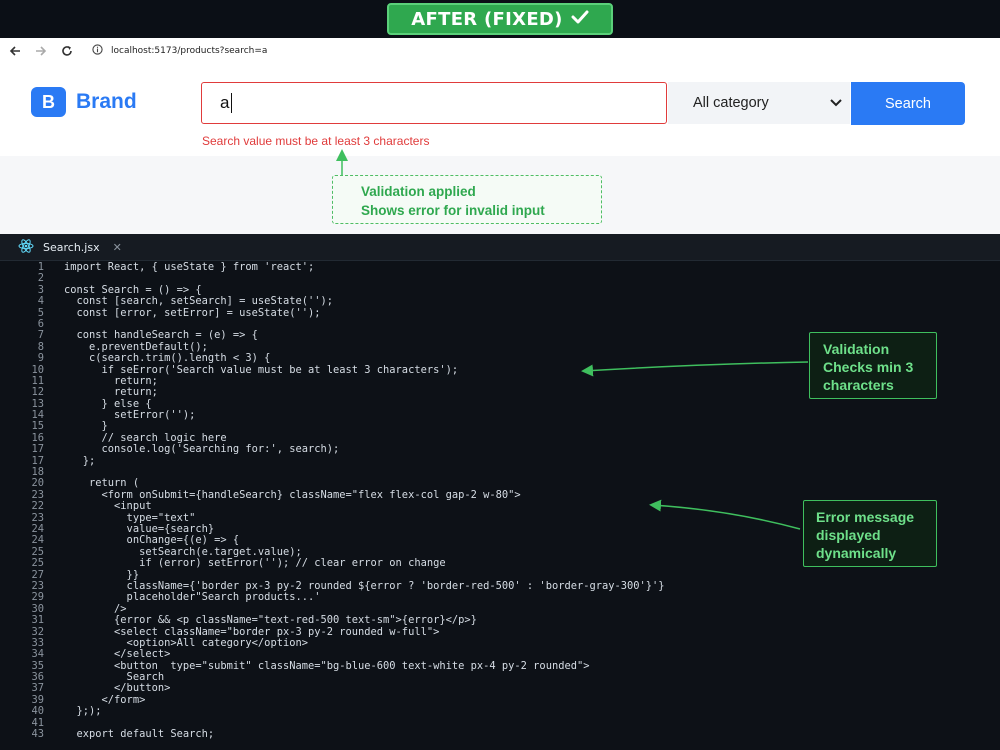  Describe the element at coordinates (117, 654) in the screenshot. I see `code-text: </select>` at that location.